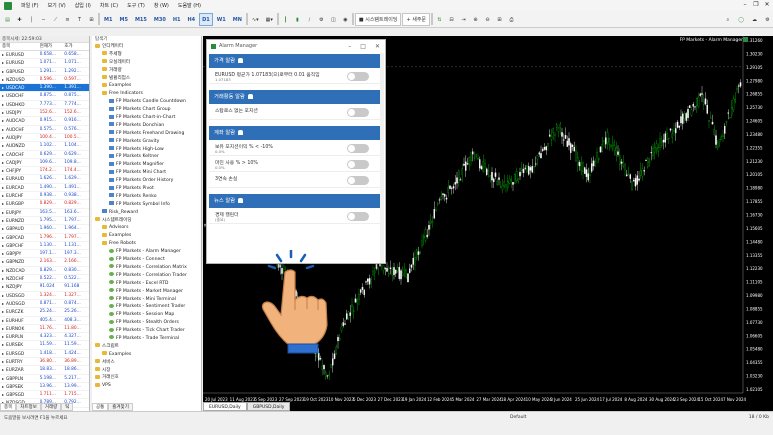  What do you see at coordinates (237, 19) in the screenshot?
I see `timeframe-mn: MN` at bounding box center [237, 19].